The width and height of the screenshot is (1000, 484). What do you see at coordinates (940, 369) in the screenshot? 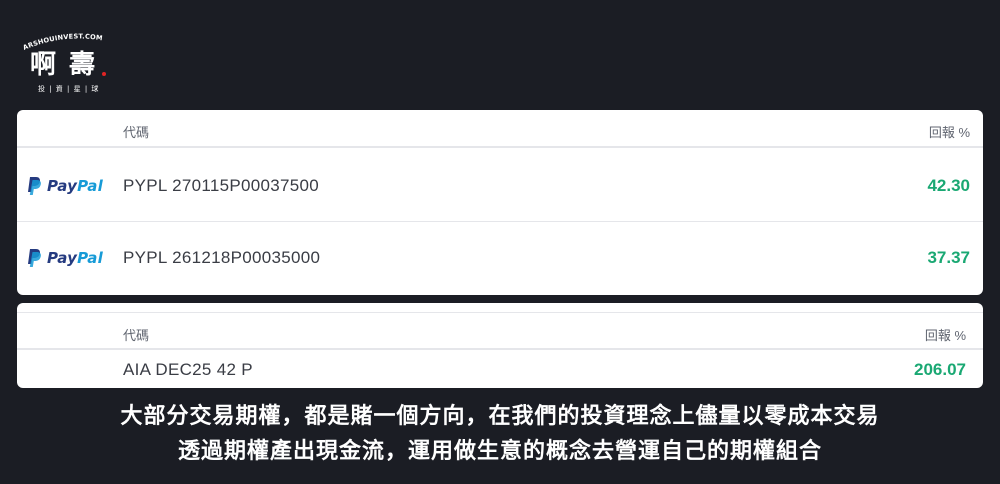
I see `option-return: 206.07` at bounding box center [940, 369].